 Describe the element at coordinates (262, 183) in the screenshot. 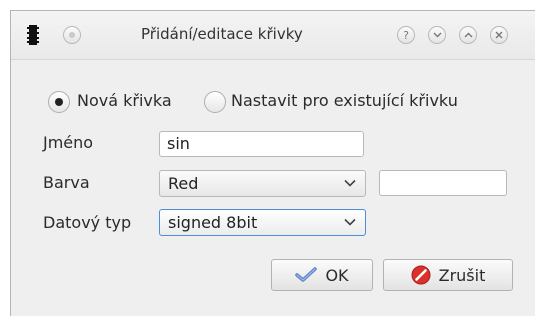

I see `color-select: Red` at that location.